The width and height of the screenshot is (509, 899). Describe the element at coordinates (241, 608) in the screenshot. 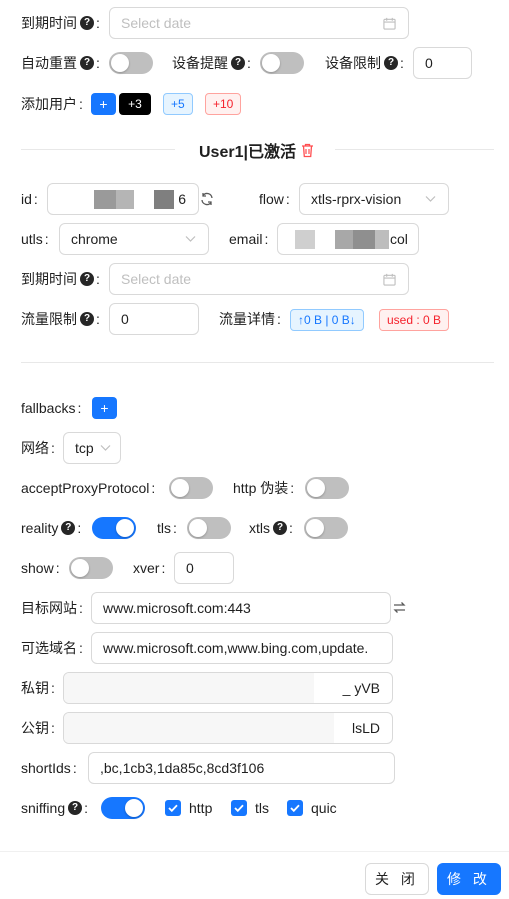

I see `target-site-input: www.microsoft.com:443` at that location.